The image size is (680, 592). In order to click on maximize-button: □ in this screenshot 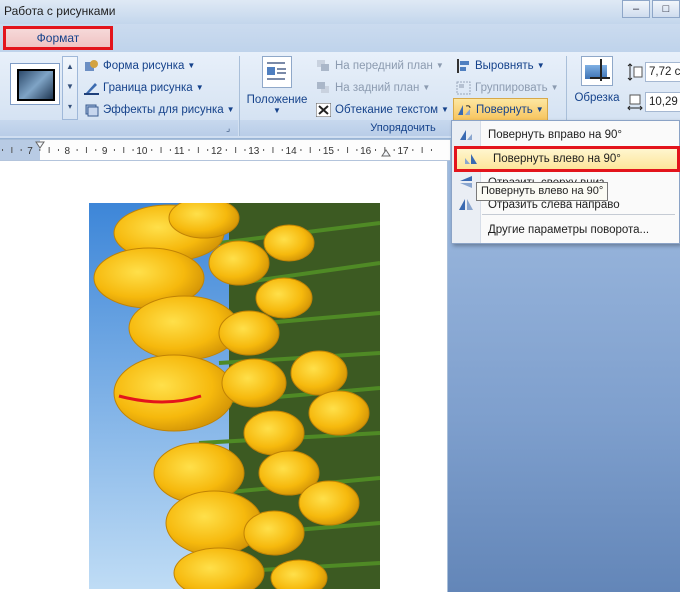, I will do `click(666, 9)`.